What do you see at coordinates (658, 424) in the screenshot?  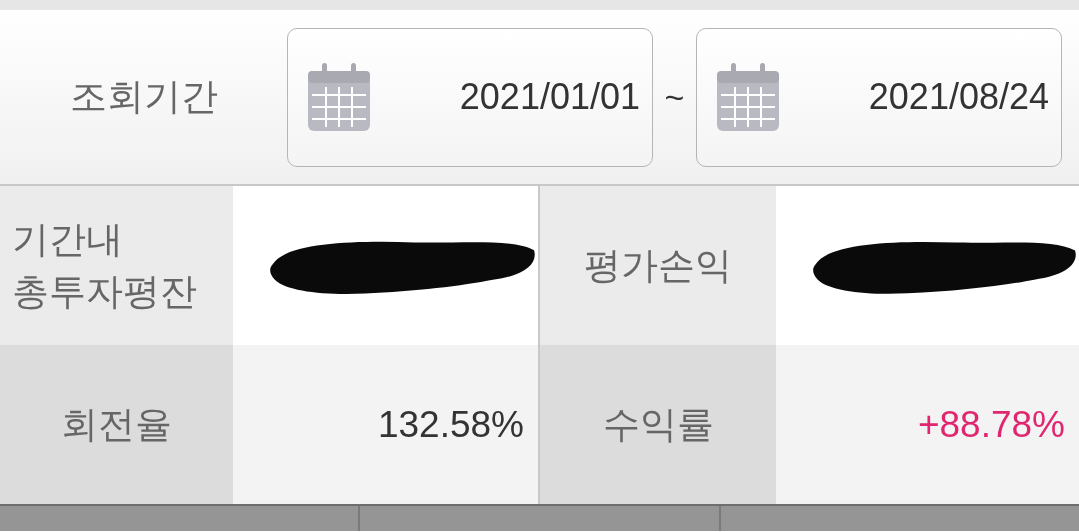 I see `field-label: 수익률` at bounding box center [658, 424].